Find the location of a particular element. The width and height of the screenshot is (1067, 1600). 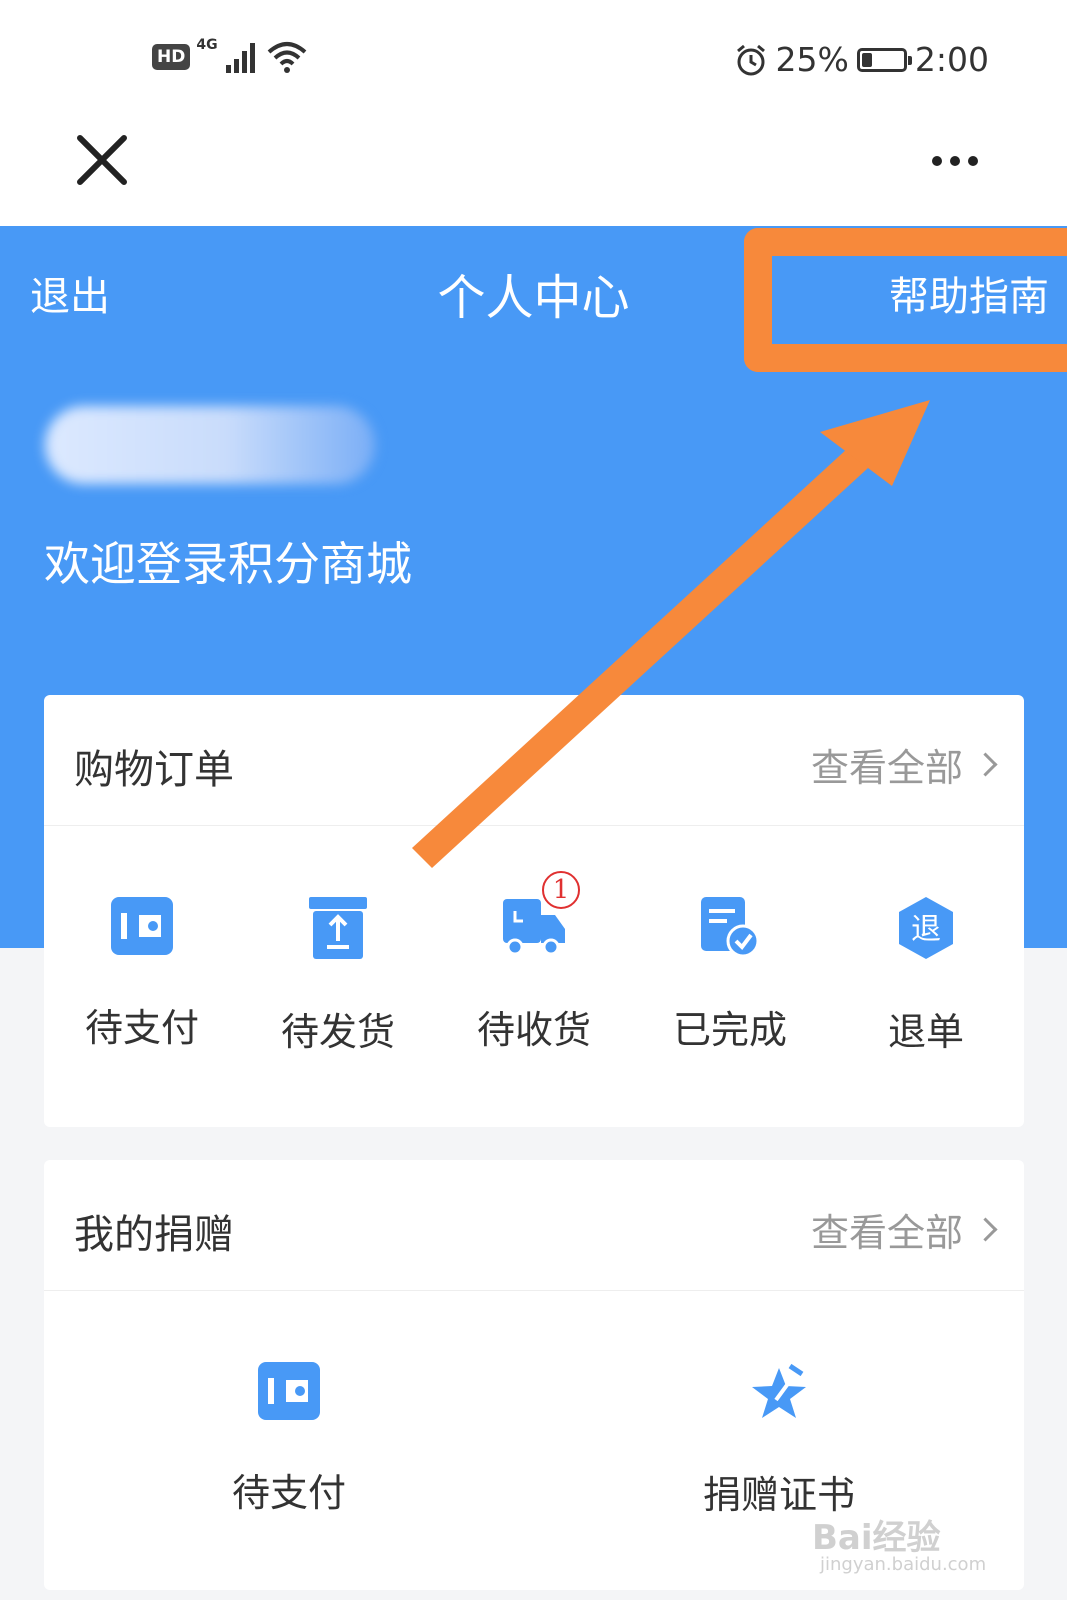

help-guide-link: 帮助指南 is located at coordinates (969, 293).